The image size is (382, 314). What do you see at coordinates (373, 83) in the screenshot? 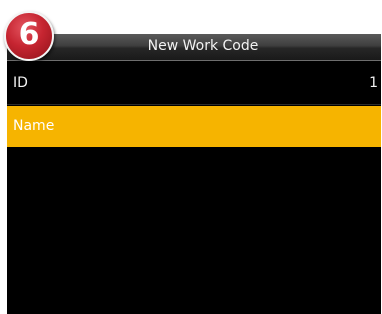
I see `field-value-id: 1` at bounding box center [373, 83].